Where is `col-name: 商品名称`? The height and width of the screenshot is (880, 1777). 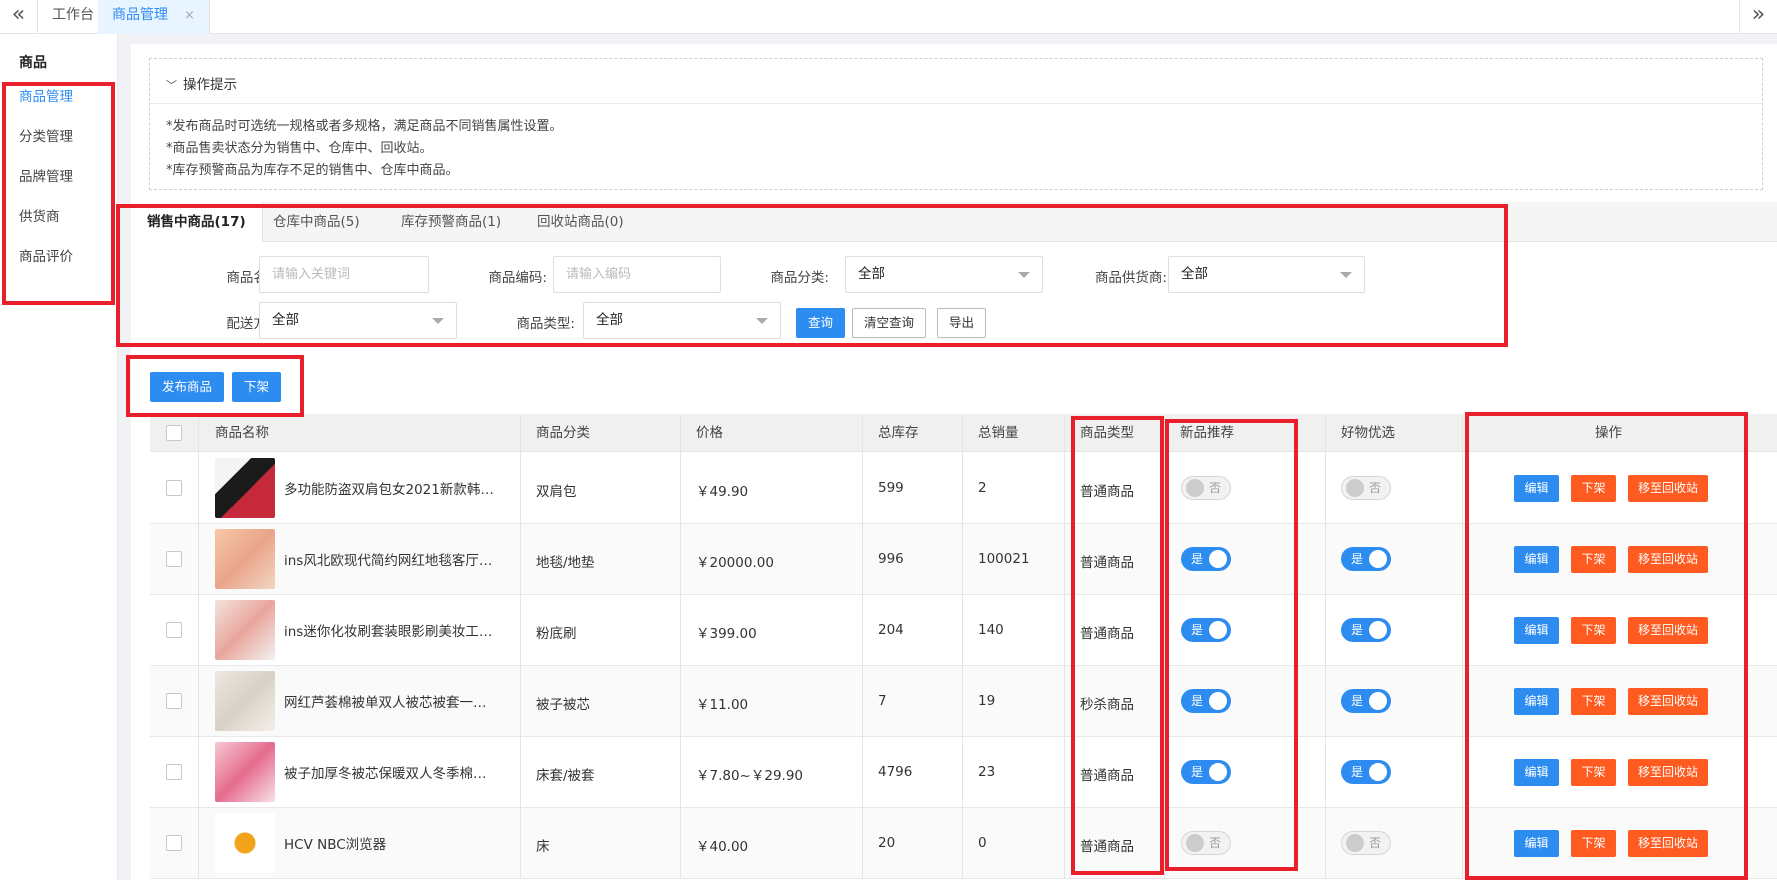 col-name: 商品名称 is located at coordinates (242, 433).